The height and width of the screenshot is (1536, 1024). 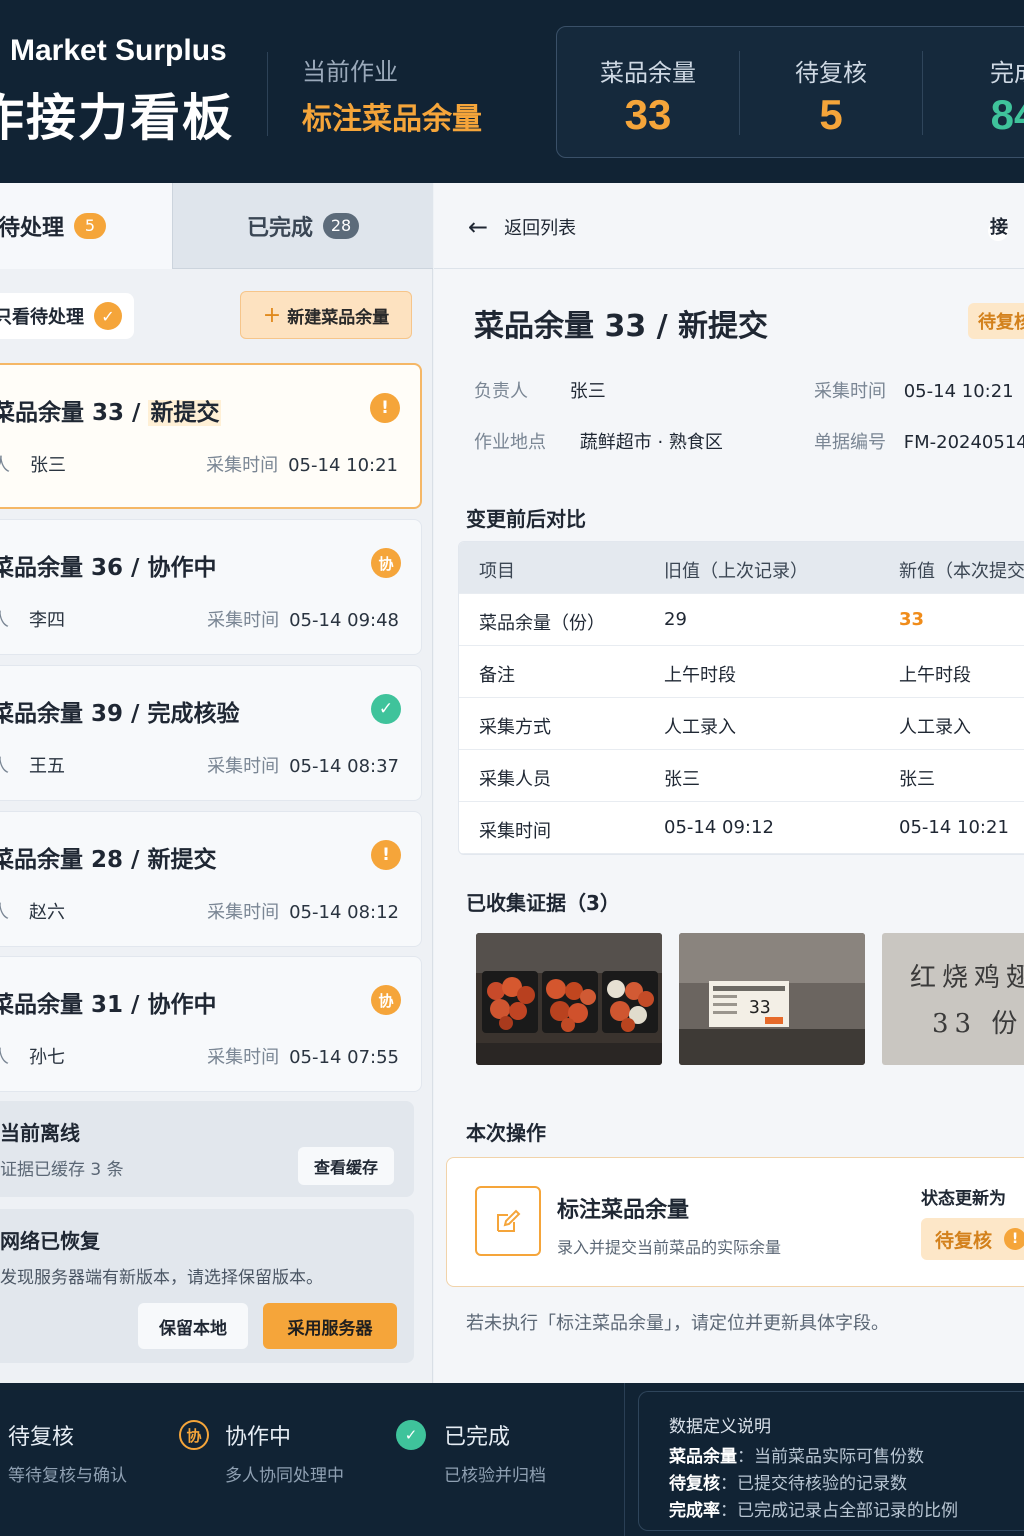 What do you see at coordinates (961, 571) in the screenshot?
I see `table-header-cell: 新值（本次提交）` at bounding box center [961, 571].